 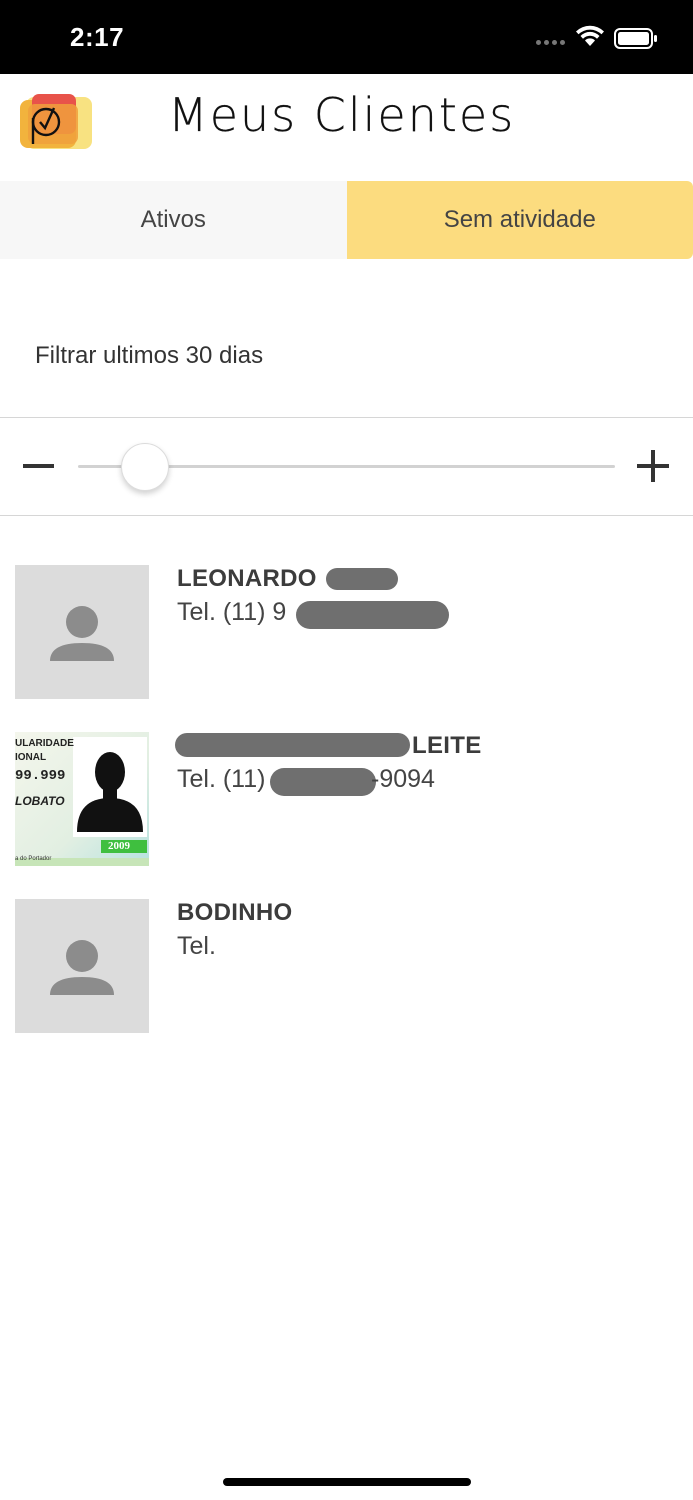 I want to click on battery-icon, so click(x=635, y=38).